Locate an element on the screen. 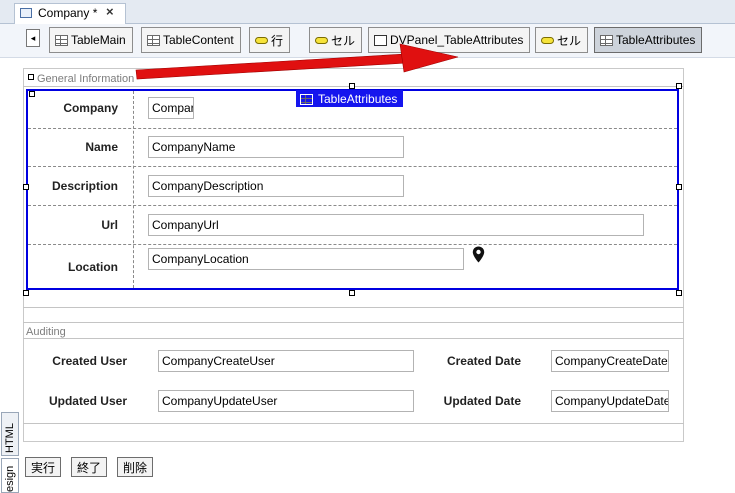  crumb-tablemain: TableMain is located at coordinates (91, 40).